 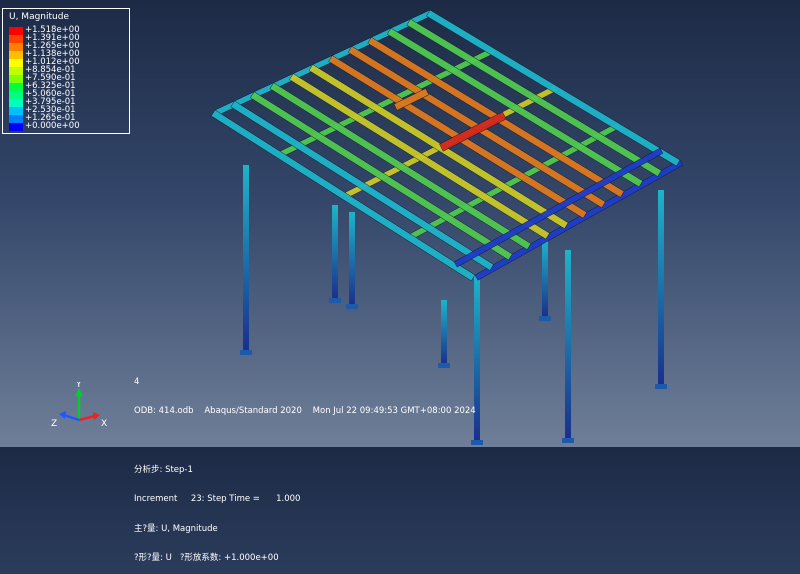 I want to click on edge-girder, so click(x=558, y=207).